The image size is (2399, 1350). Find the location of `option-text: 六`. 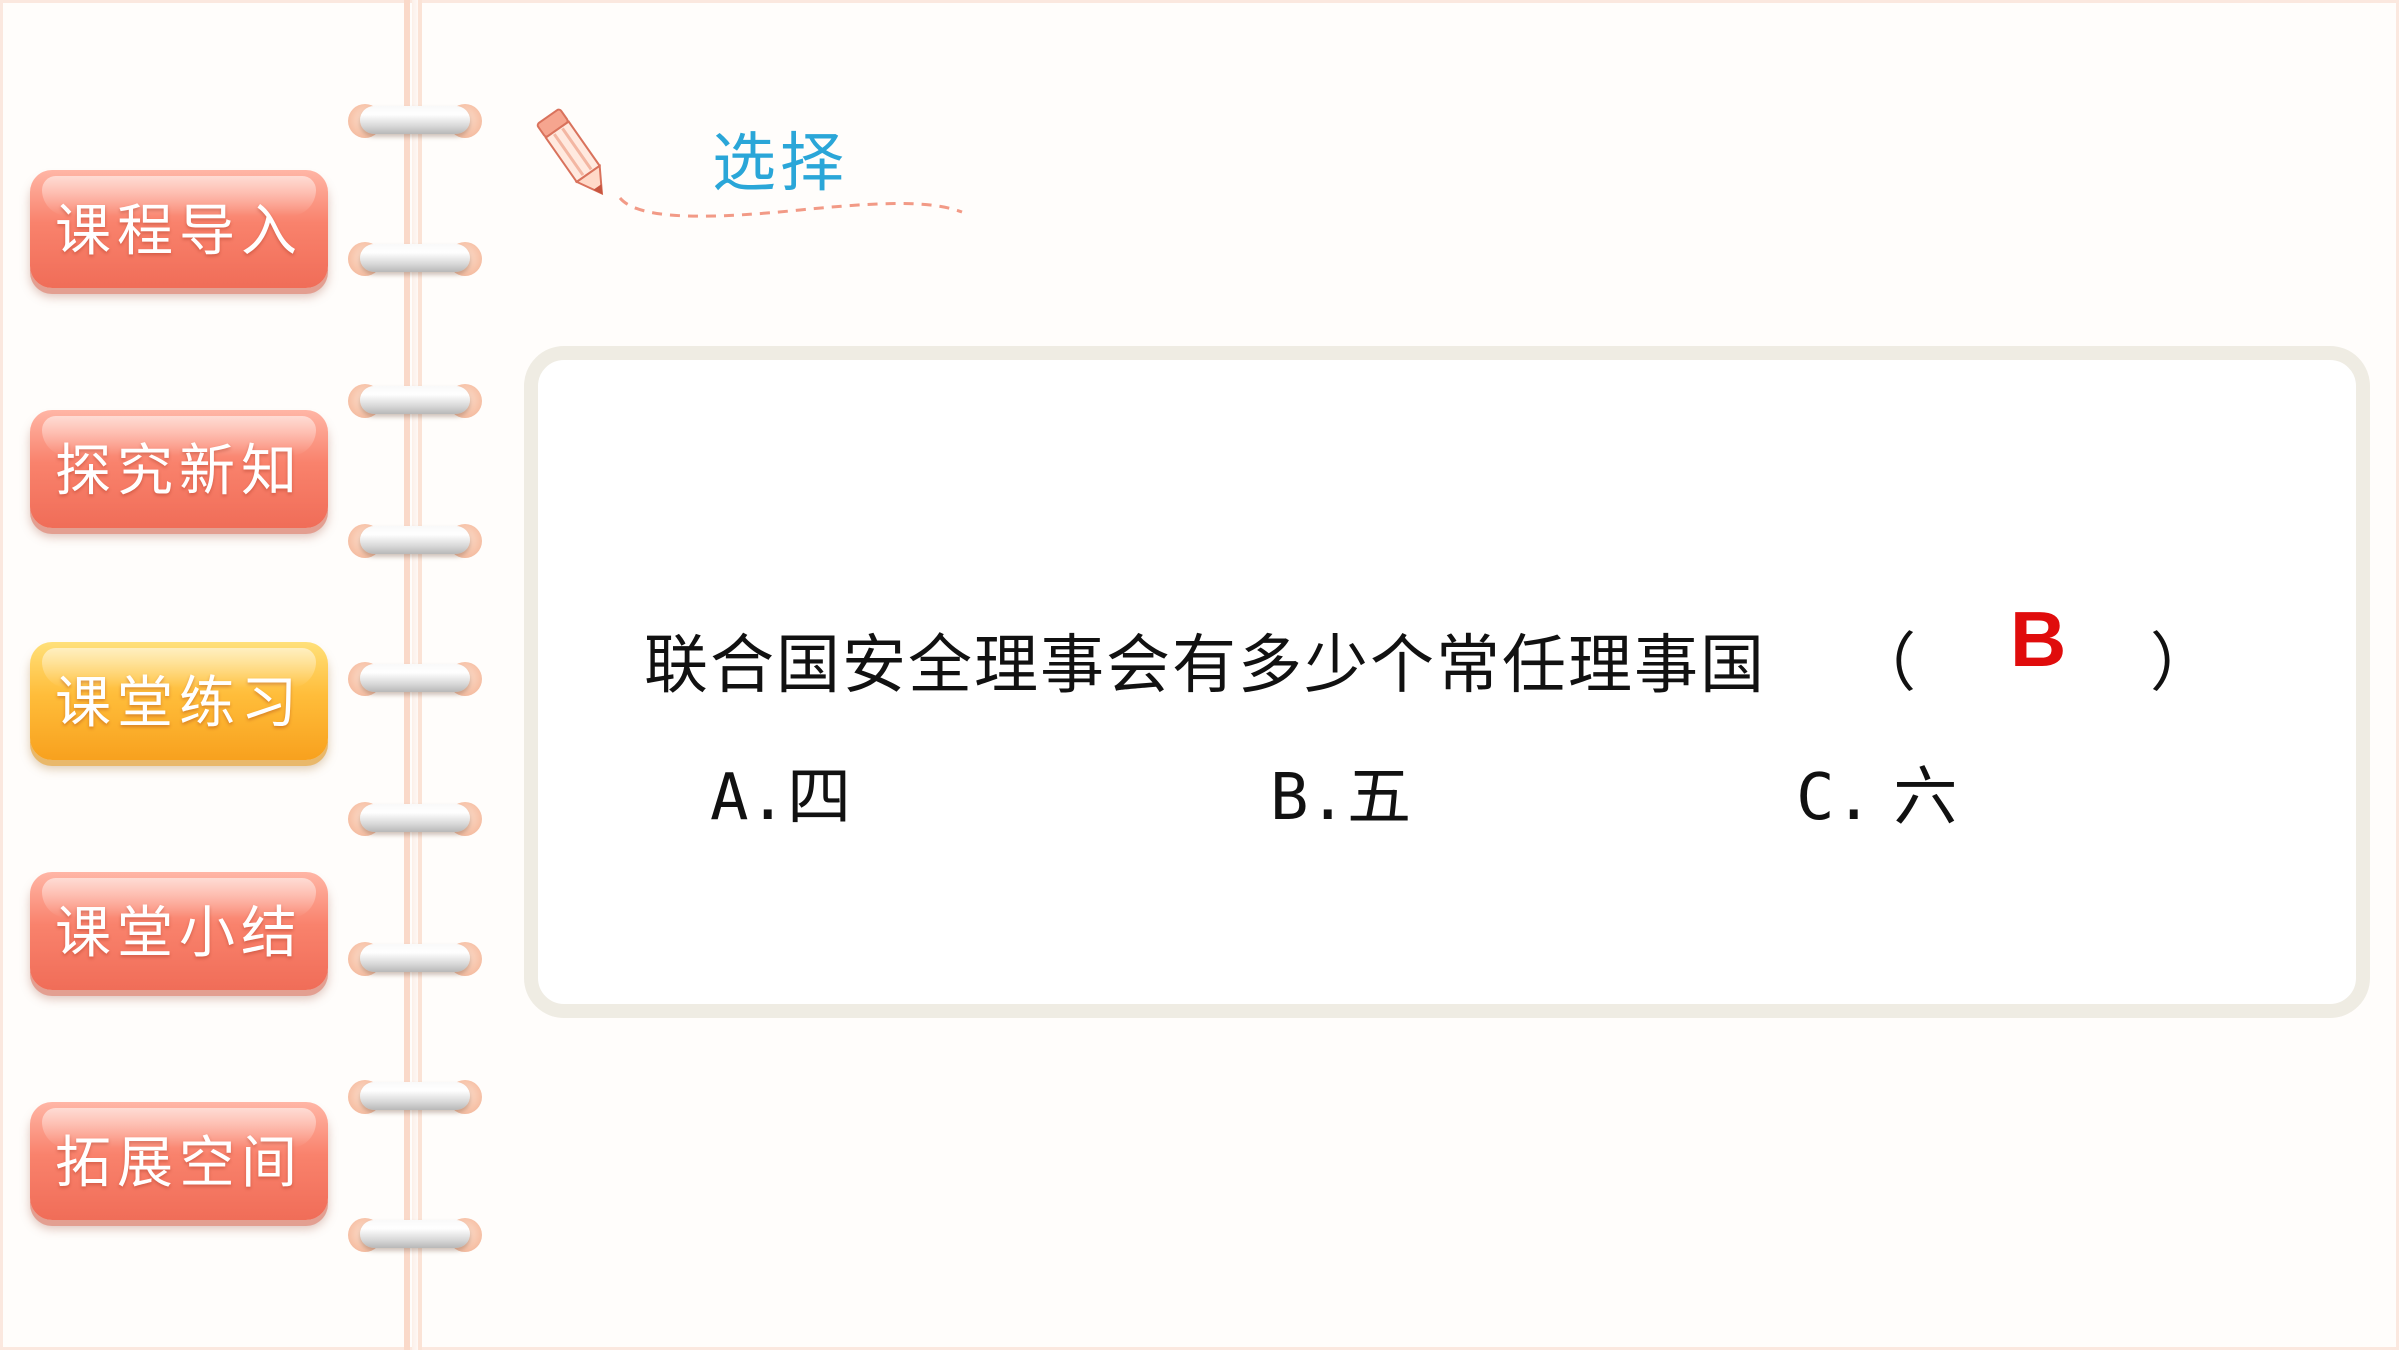

option-text: 六 is located at coordinates (1915, 798).